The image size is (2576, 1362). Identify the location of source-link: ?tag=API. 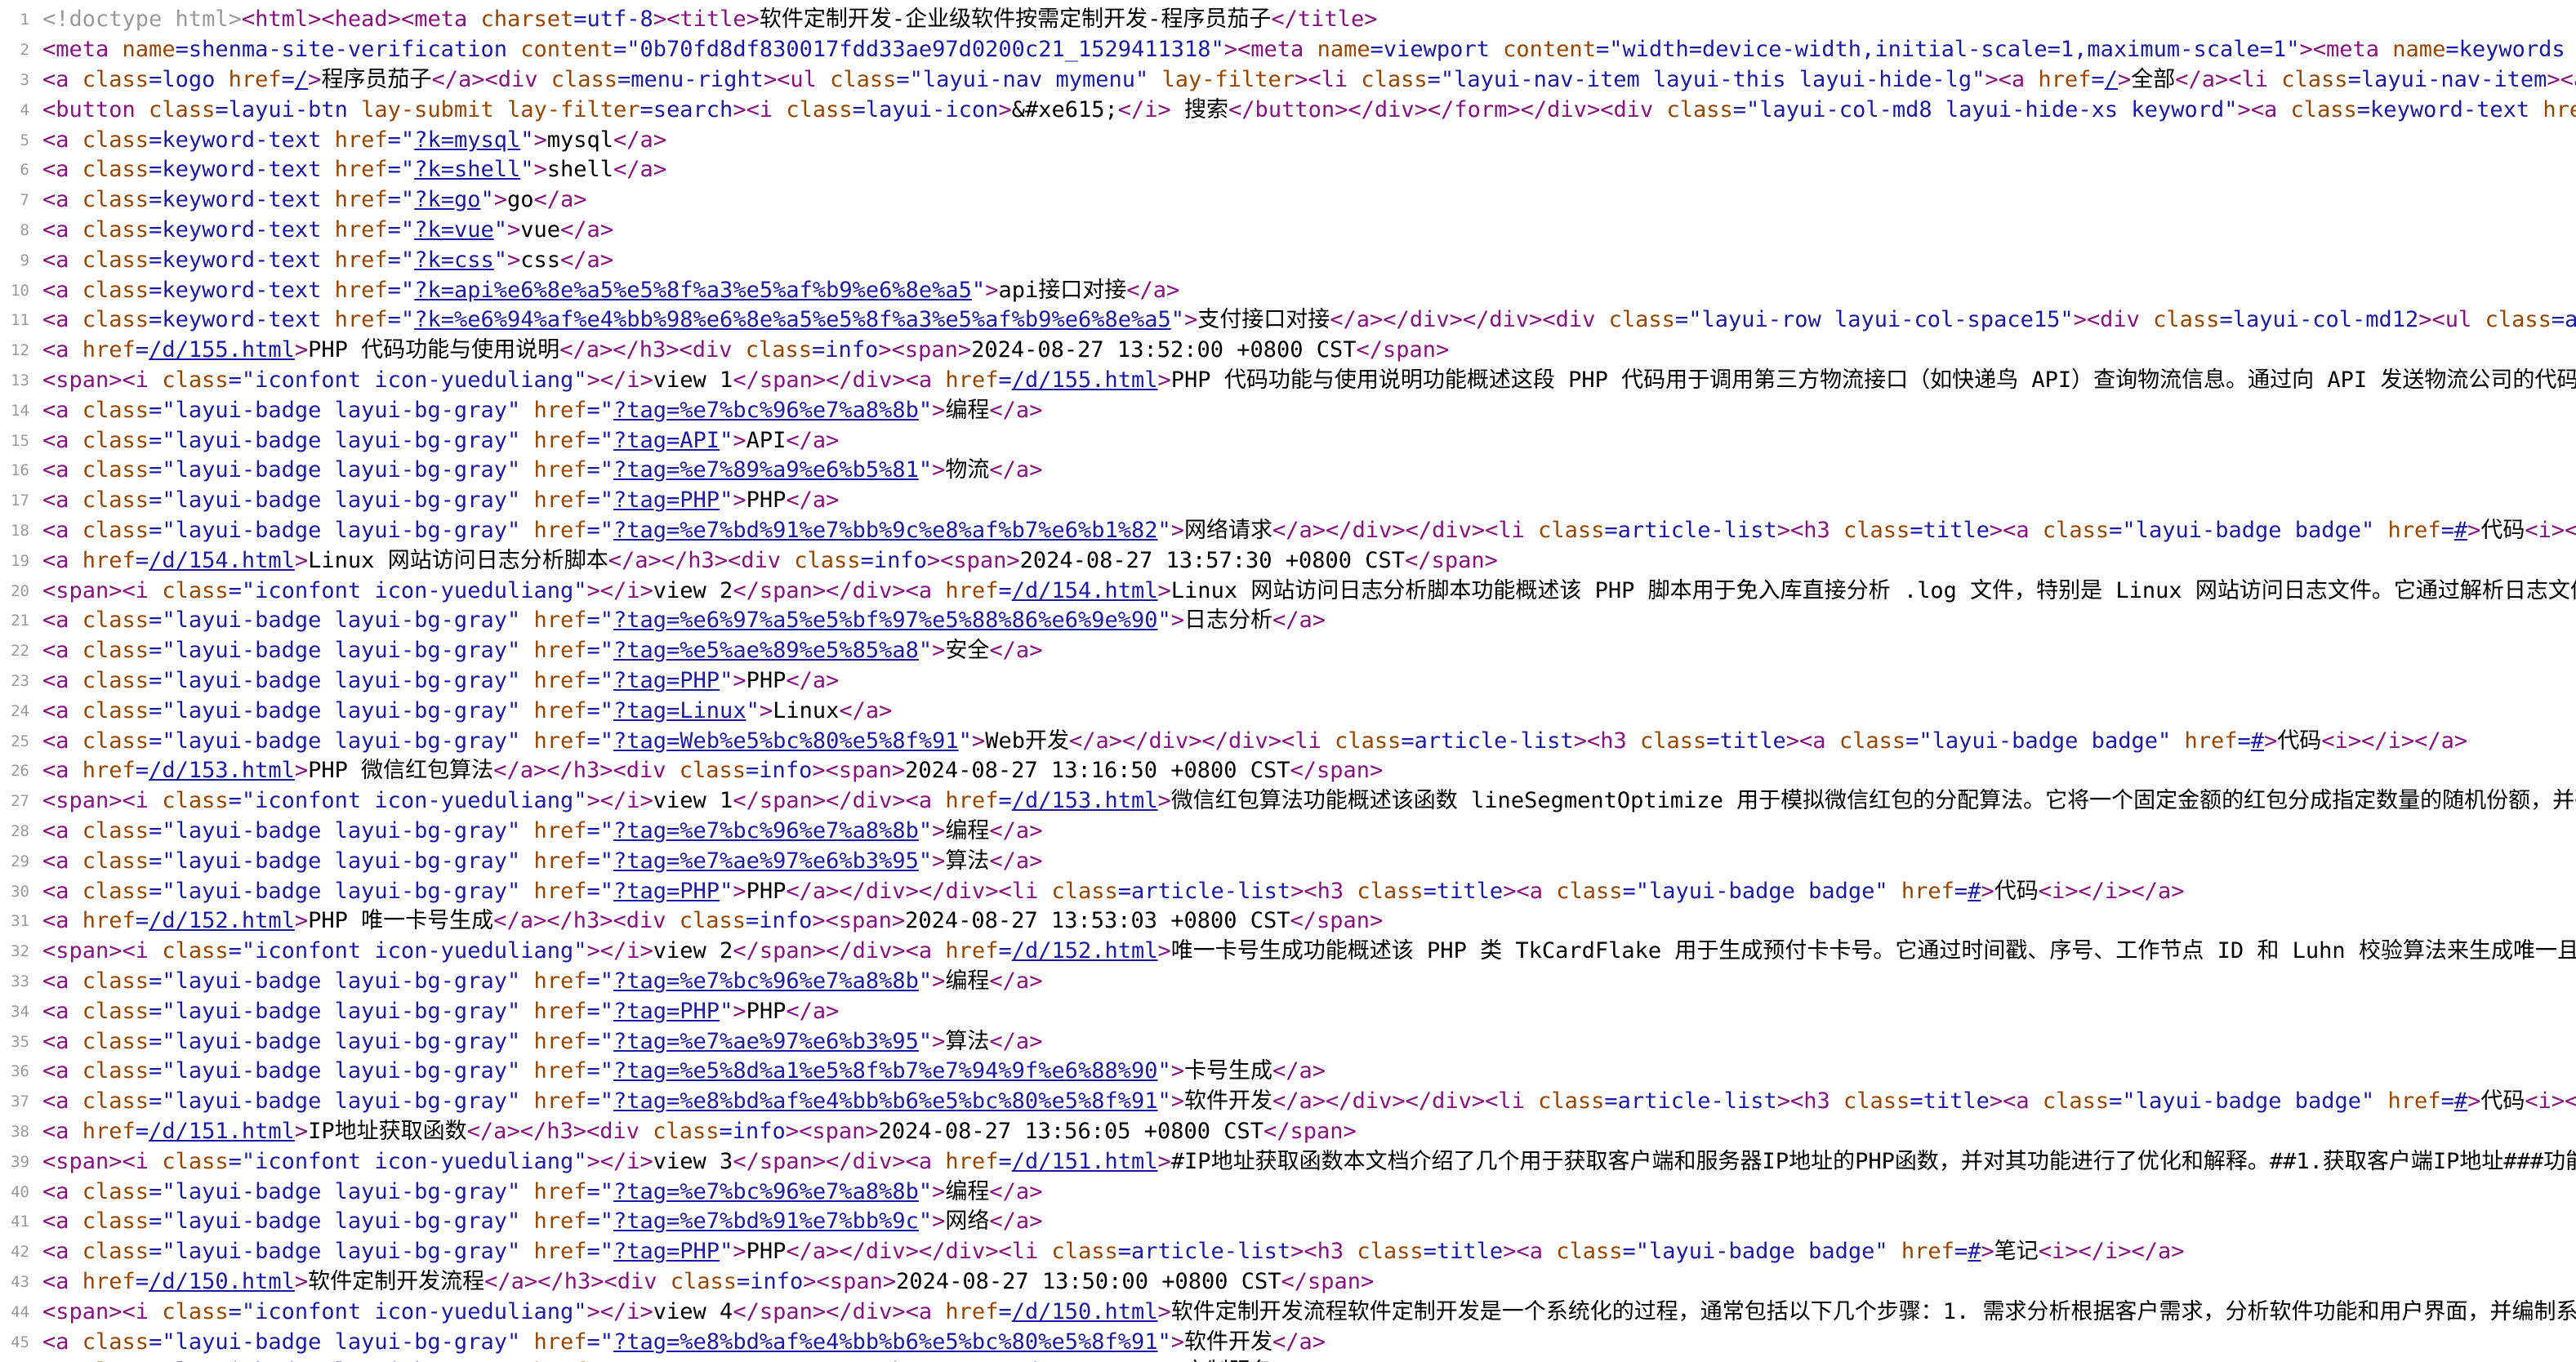
(666, 440).